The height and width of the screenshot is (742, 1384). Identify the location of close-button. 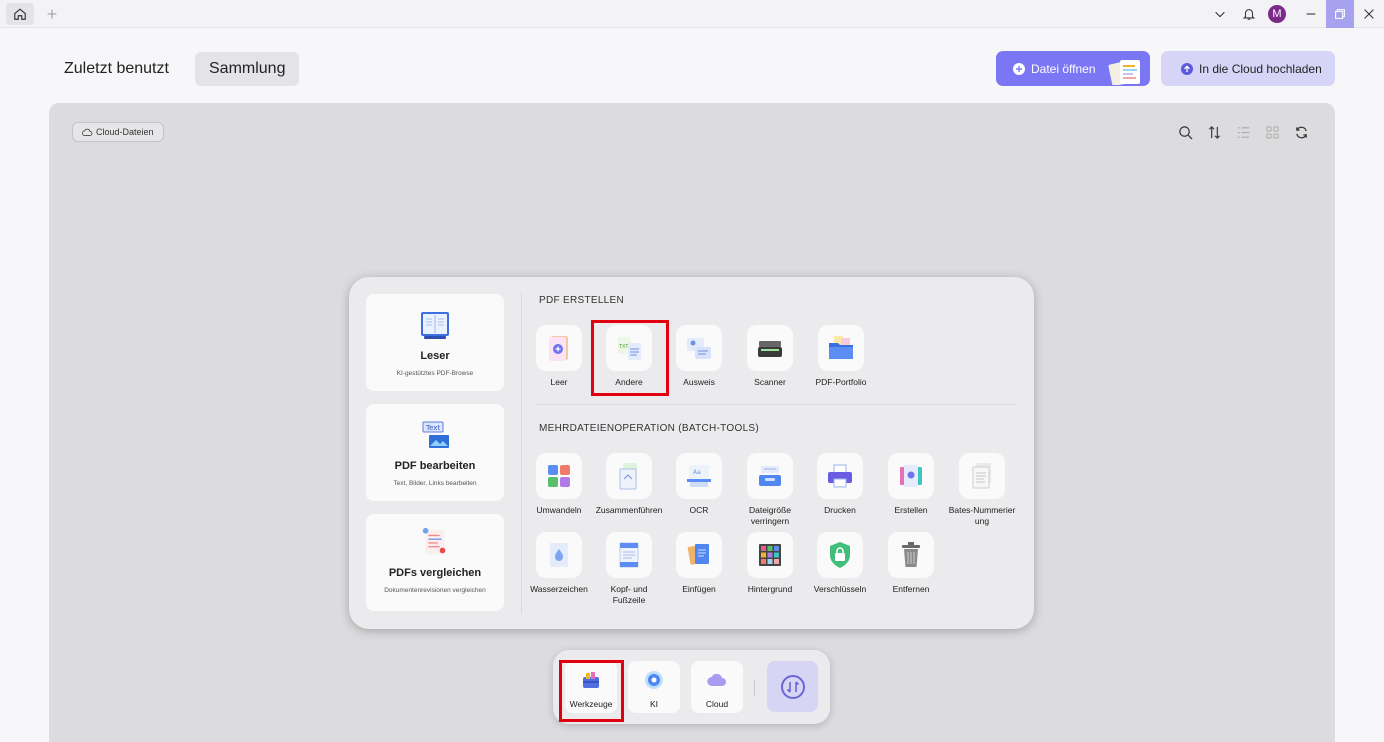
(1369, 14).